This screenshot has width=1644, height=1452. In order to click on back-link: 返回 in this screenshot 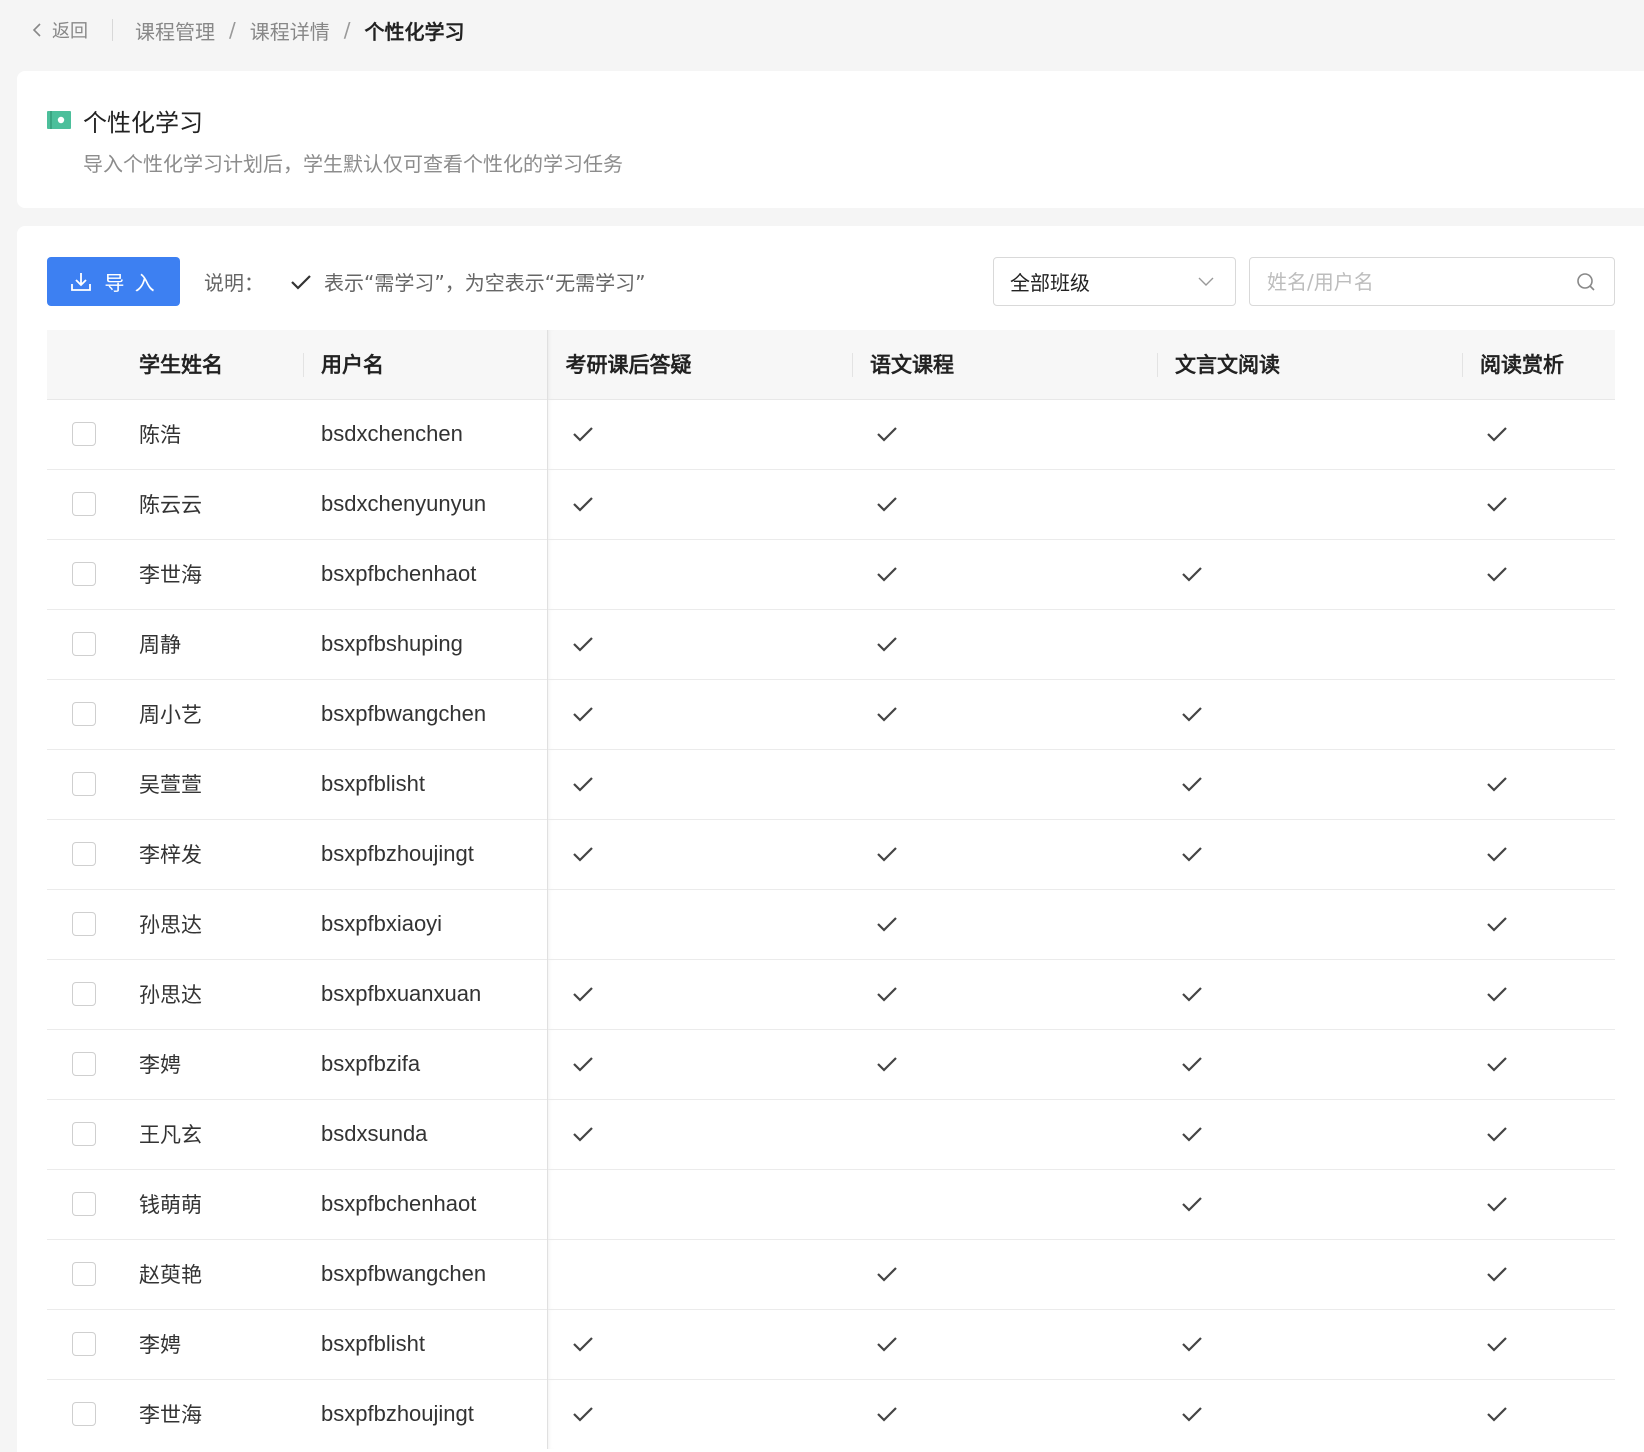, I will do `click(60, 30)`.